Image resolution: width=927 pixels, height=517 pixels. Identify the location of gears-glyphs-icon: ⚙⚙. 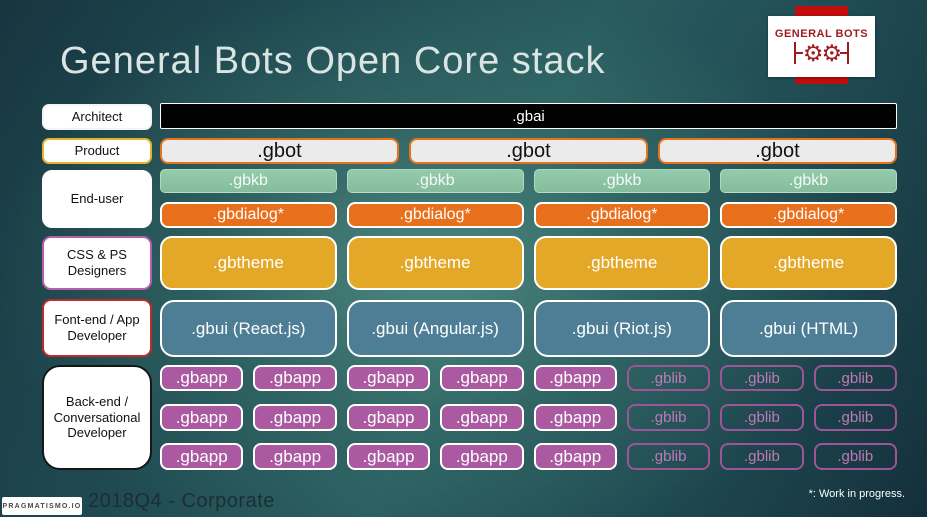
(822, 52).